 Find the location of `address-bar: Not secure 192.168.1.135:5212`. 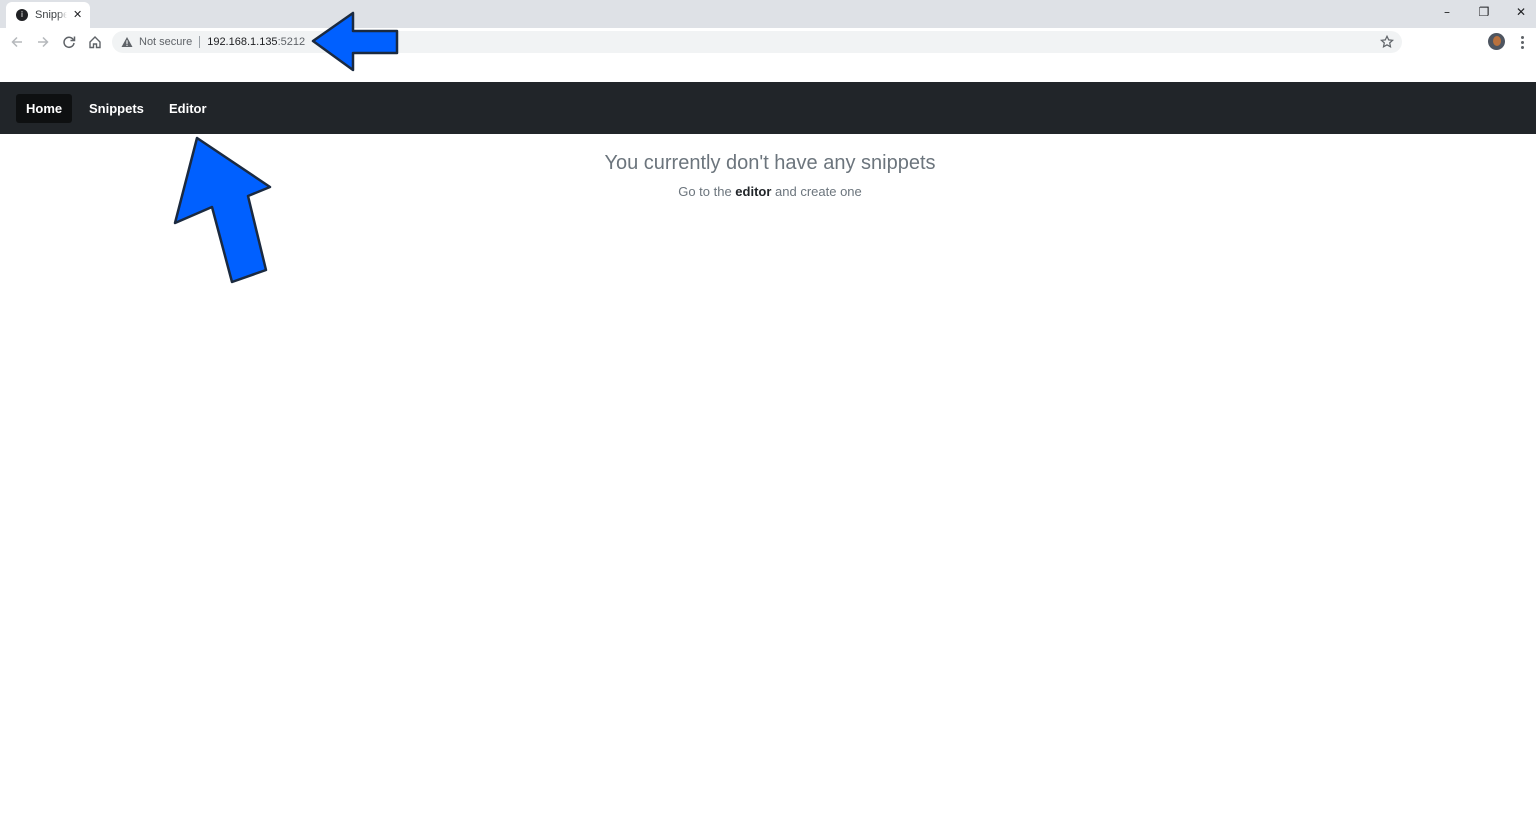

address-bar: Not secure 192.168.1.135:5212 is located at coordinates (757, 42).